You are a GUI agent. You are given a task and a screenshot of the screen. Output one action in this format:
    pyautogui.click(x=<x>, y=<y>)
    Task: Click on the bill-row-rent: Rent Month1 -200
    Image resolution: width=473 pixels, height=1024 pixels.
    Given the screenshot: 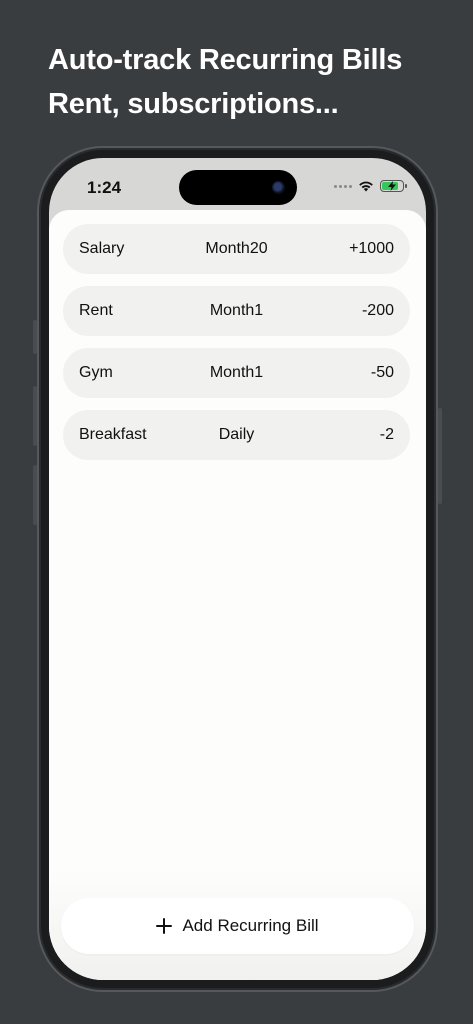 What is the action you would take?
    pyautogui.click(x=236, y=311)
    